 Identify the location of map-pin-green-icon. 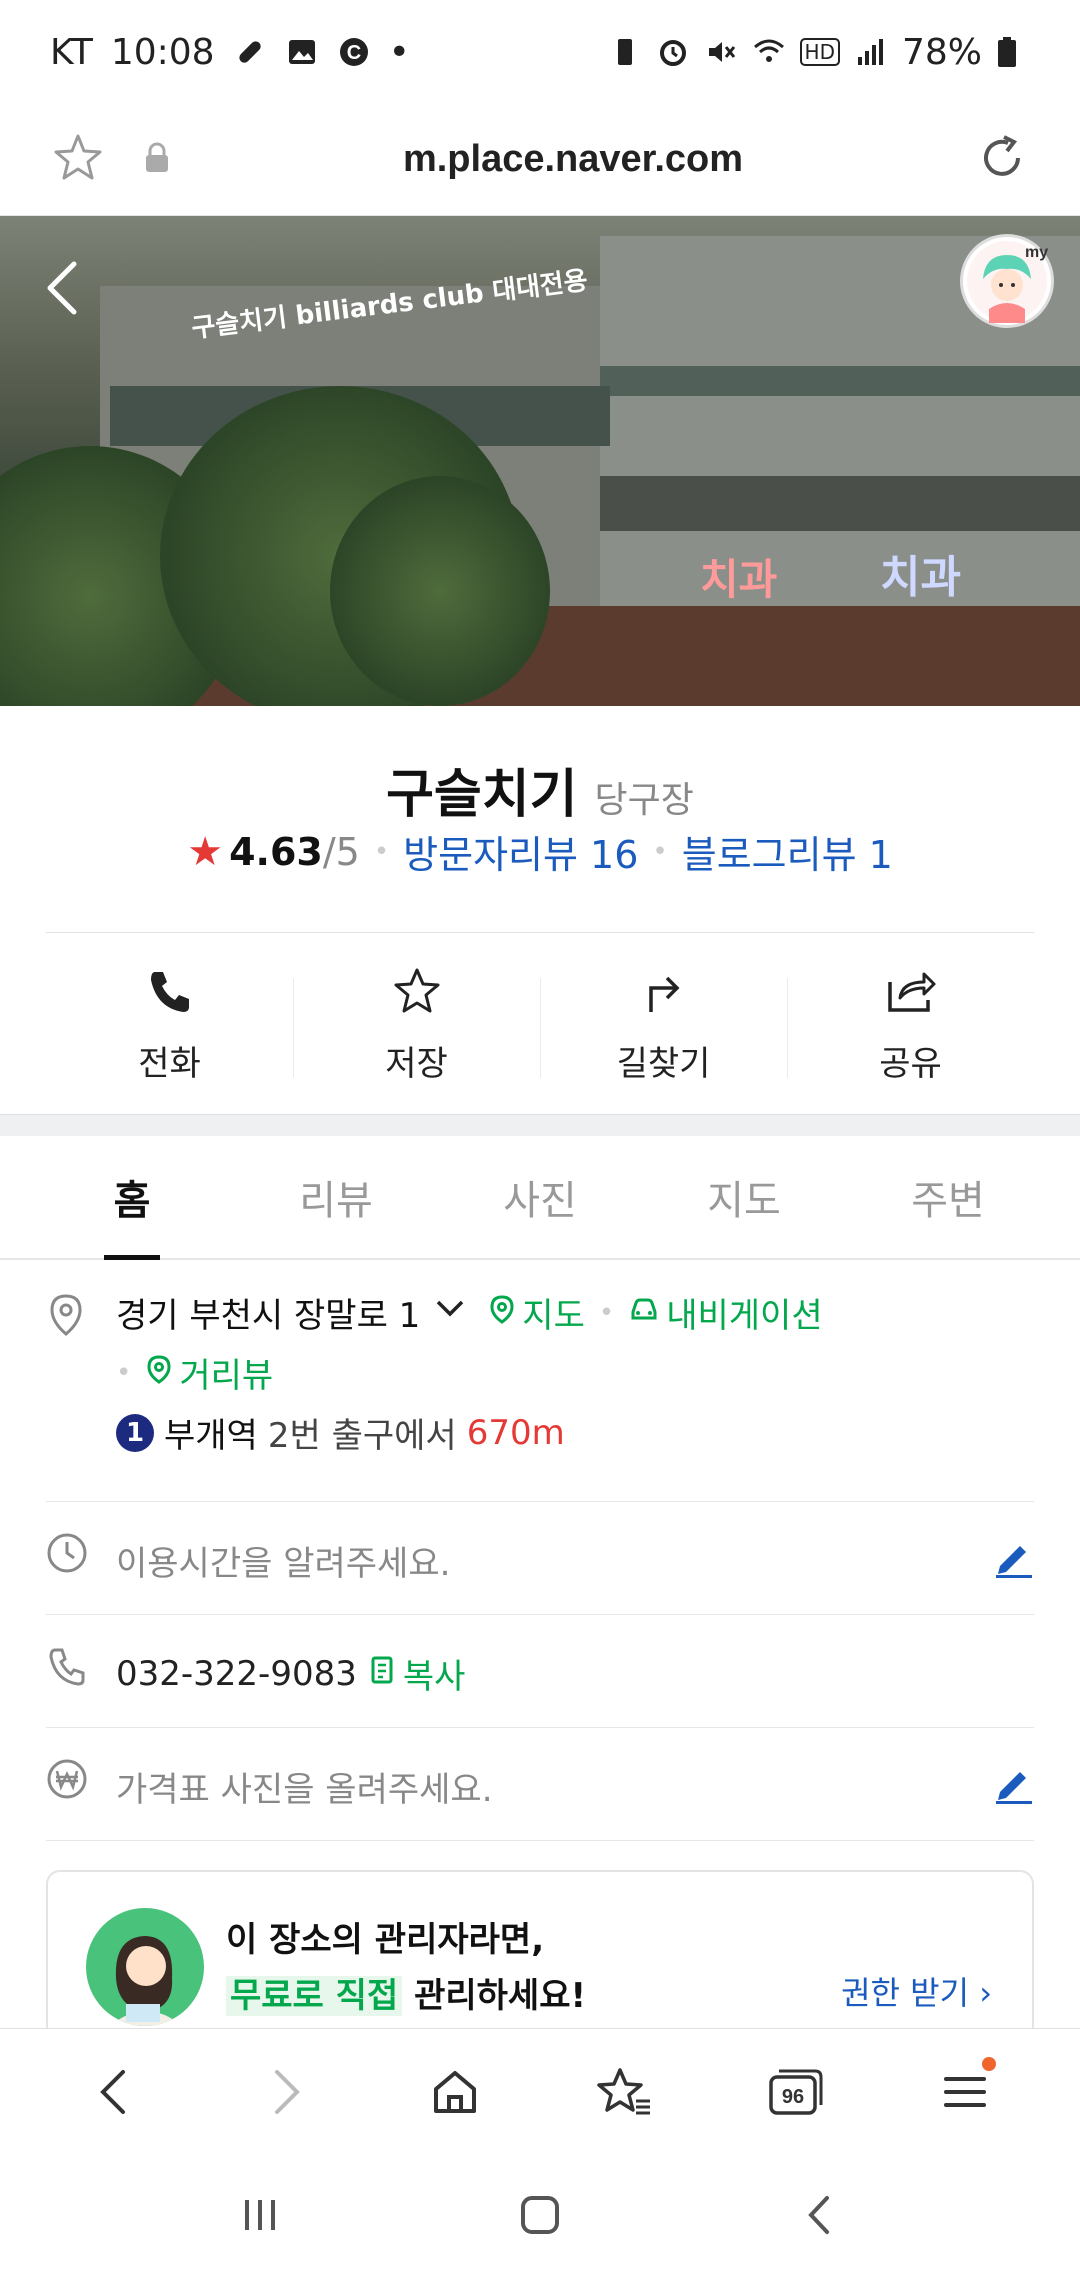
(502, 1313).